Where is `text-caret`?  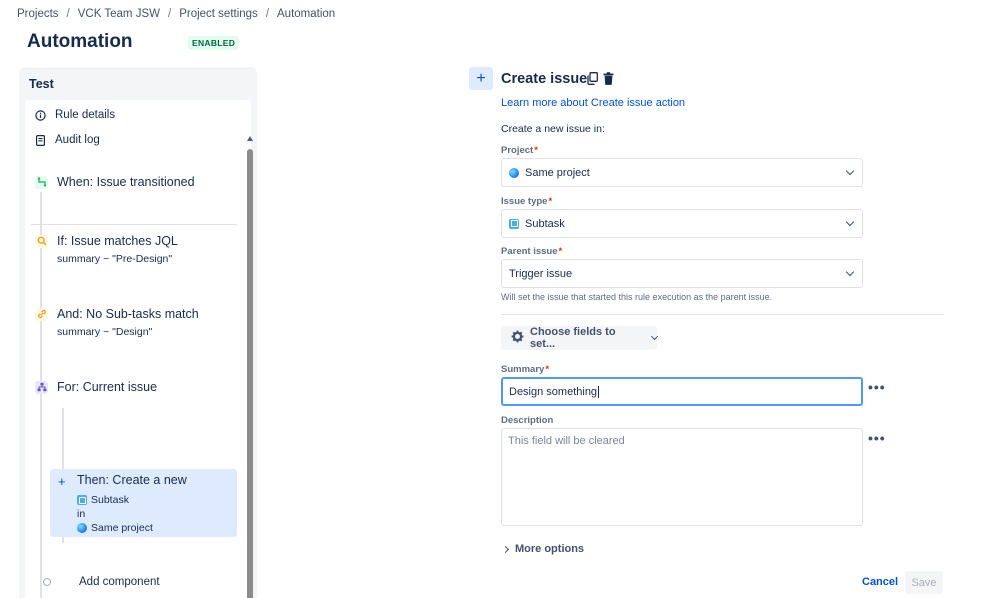 text-caret is located at coordinates (599, 391).